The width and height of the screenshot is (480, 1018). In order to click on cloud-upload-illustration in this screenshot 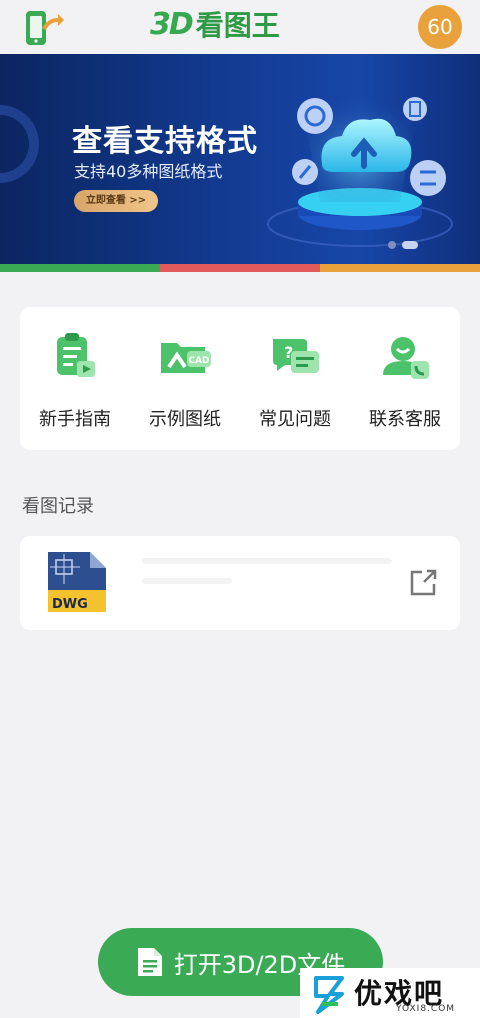, I will do `click(360, 170)`.